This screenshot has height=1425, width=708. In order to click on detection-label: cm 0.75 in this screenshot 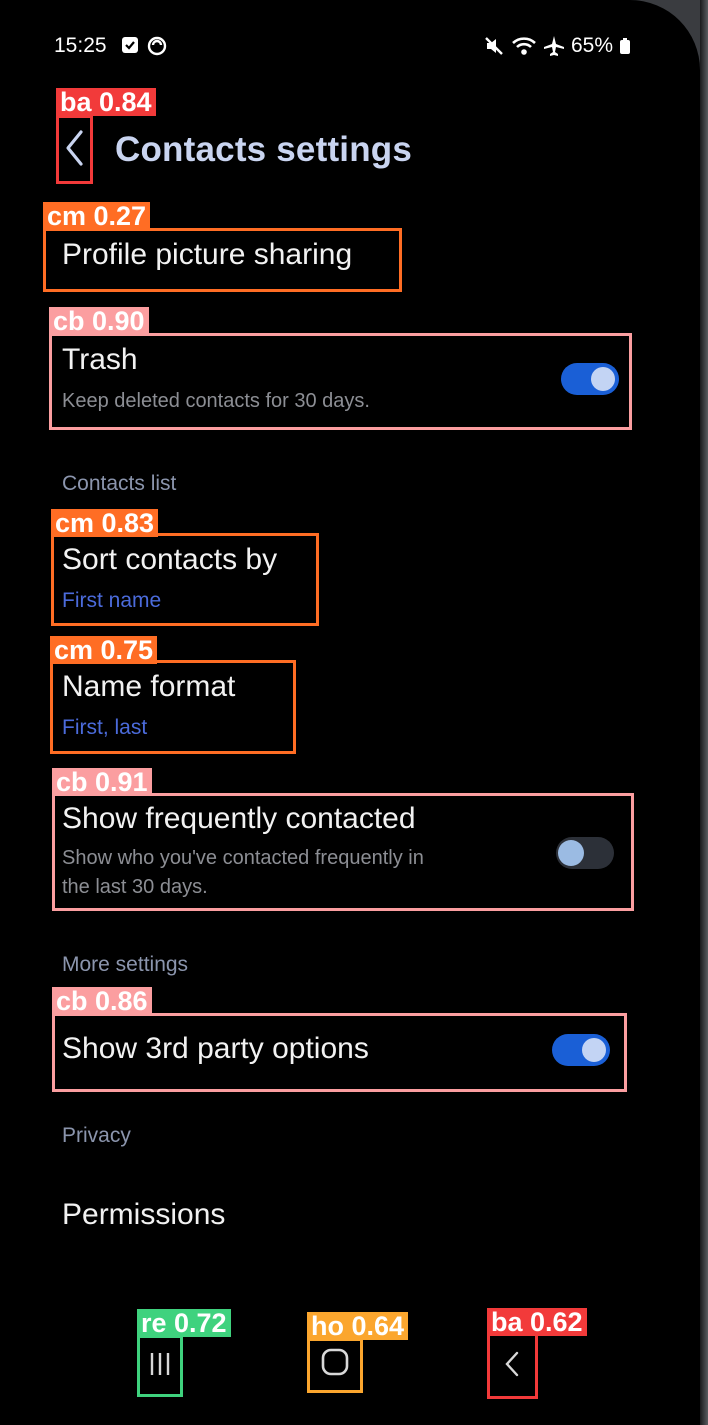, I will do `click(104, 650)`.